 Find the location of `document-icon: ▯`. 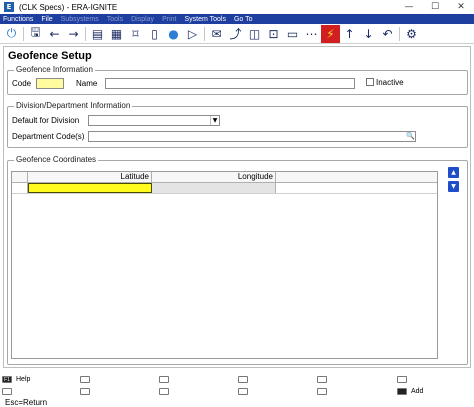

document-icon: ▯ is located at coordinates (154, 34).